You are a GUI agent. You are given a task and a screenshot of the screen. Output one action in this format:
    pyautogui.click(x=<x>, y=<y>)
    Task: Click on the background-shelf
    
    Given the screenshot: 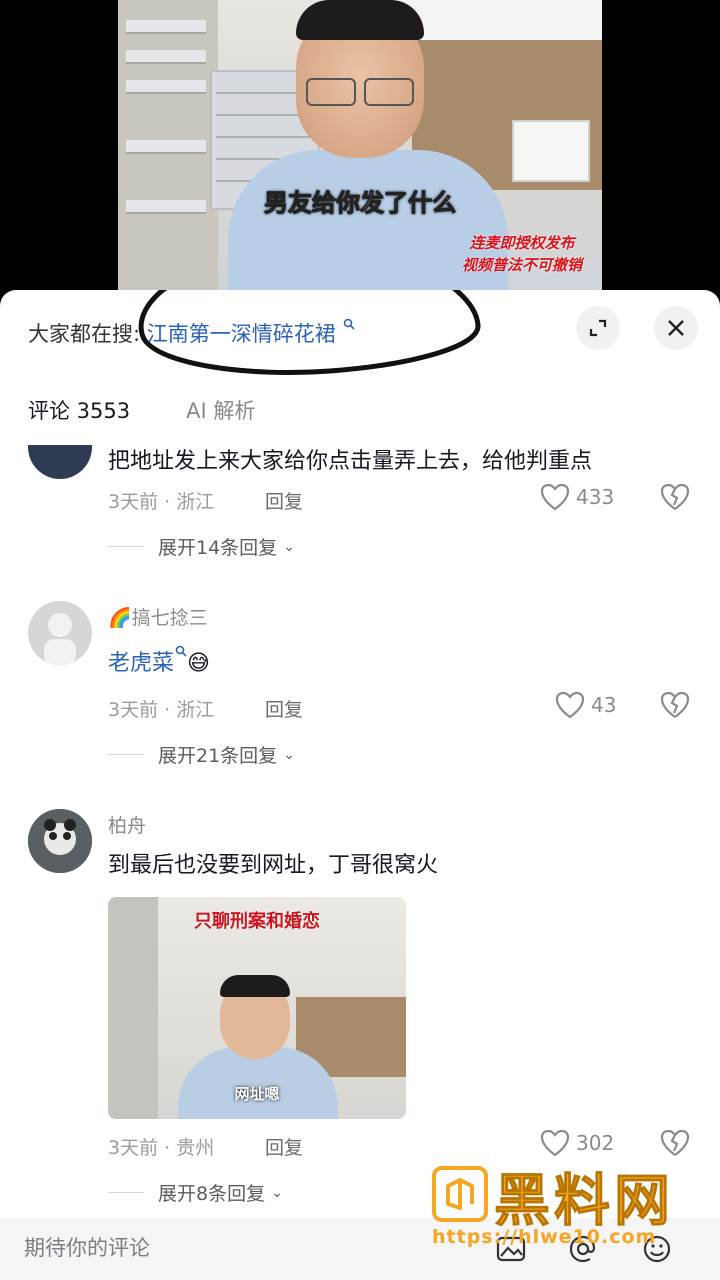 What is the action you would take?
    pyautogui.click(x=168, y=150)
    